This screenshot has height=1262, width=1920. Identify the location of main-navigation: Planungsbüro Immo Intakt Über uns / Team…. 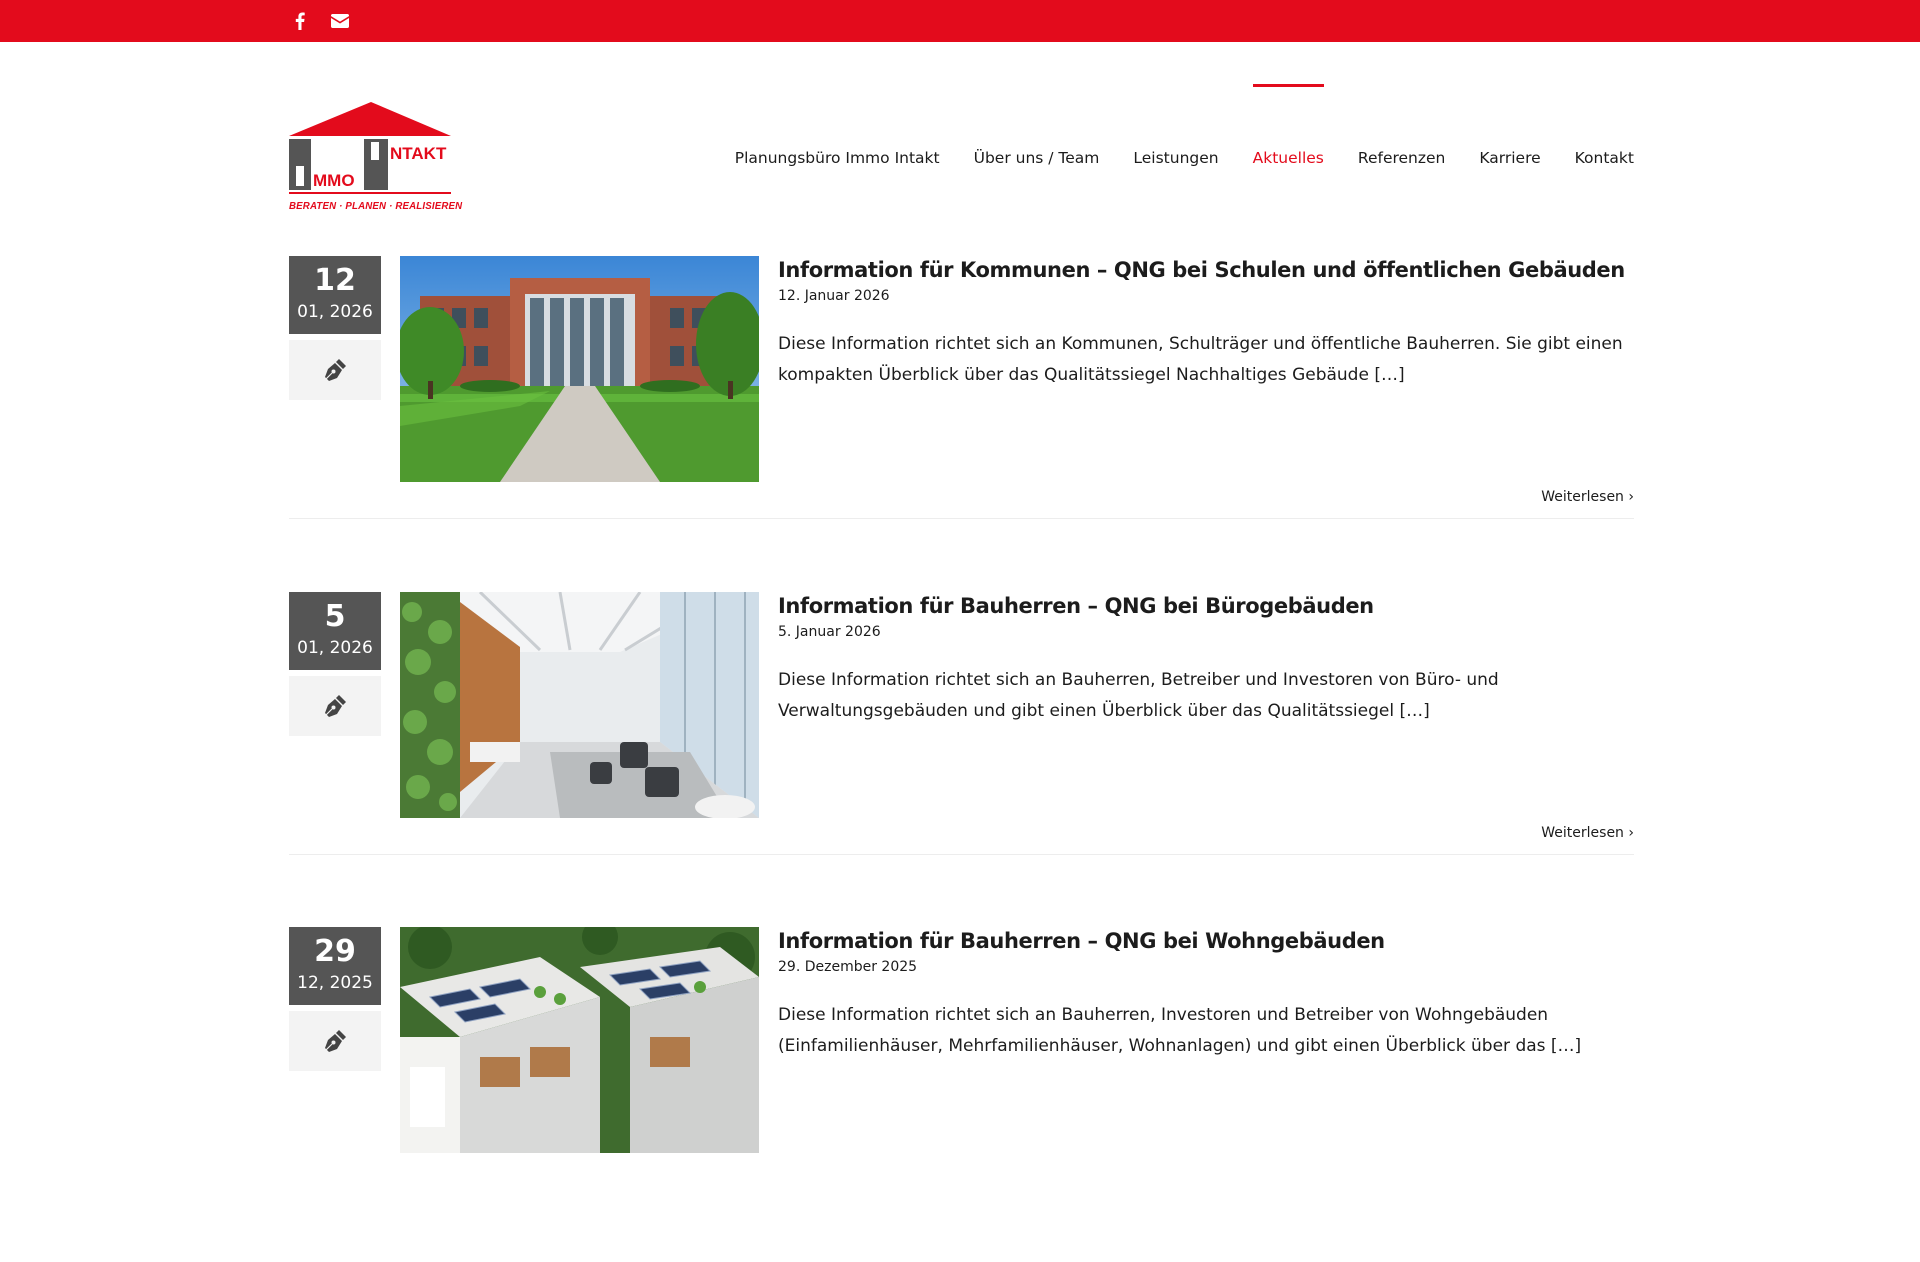
(1184, 125).